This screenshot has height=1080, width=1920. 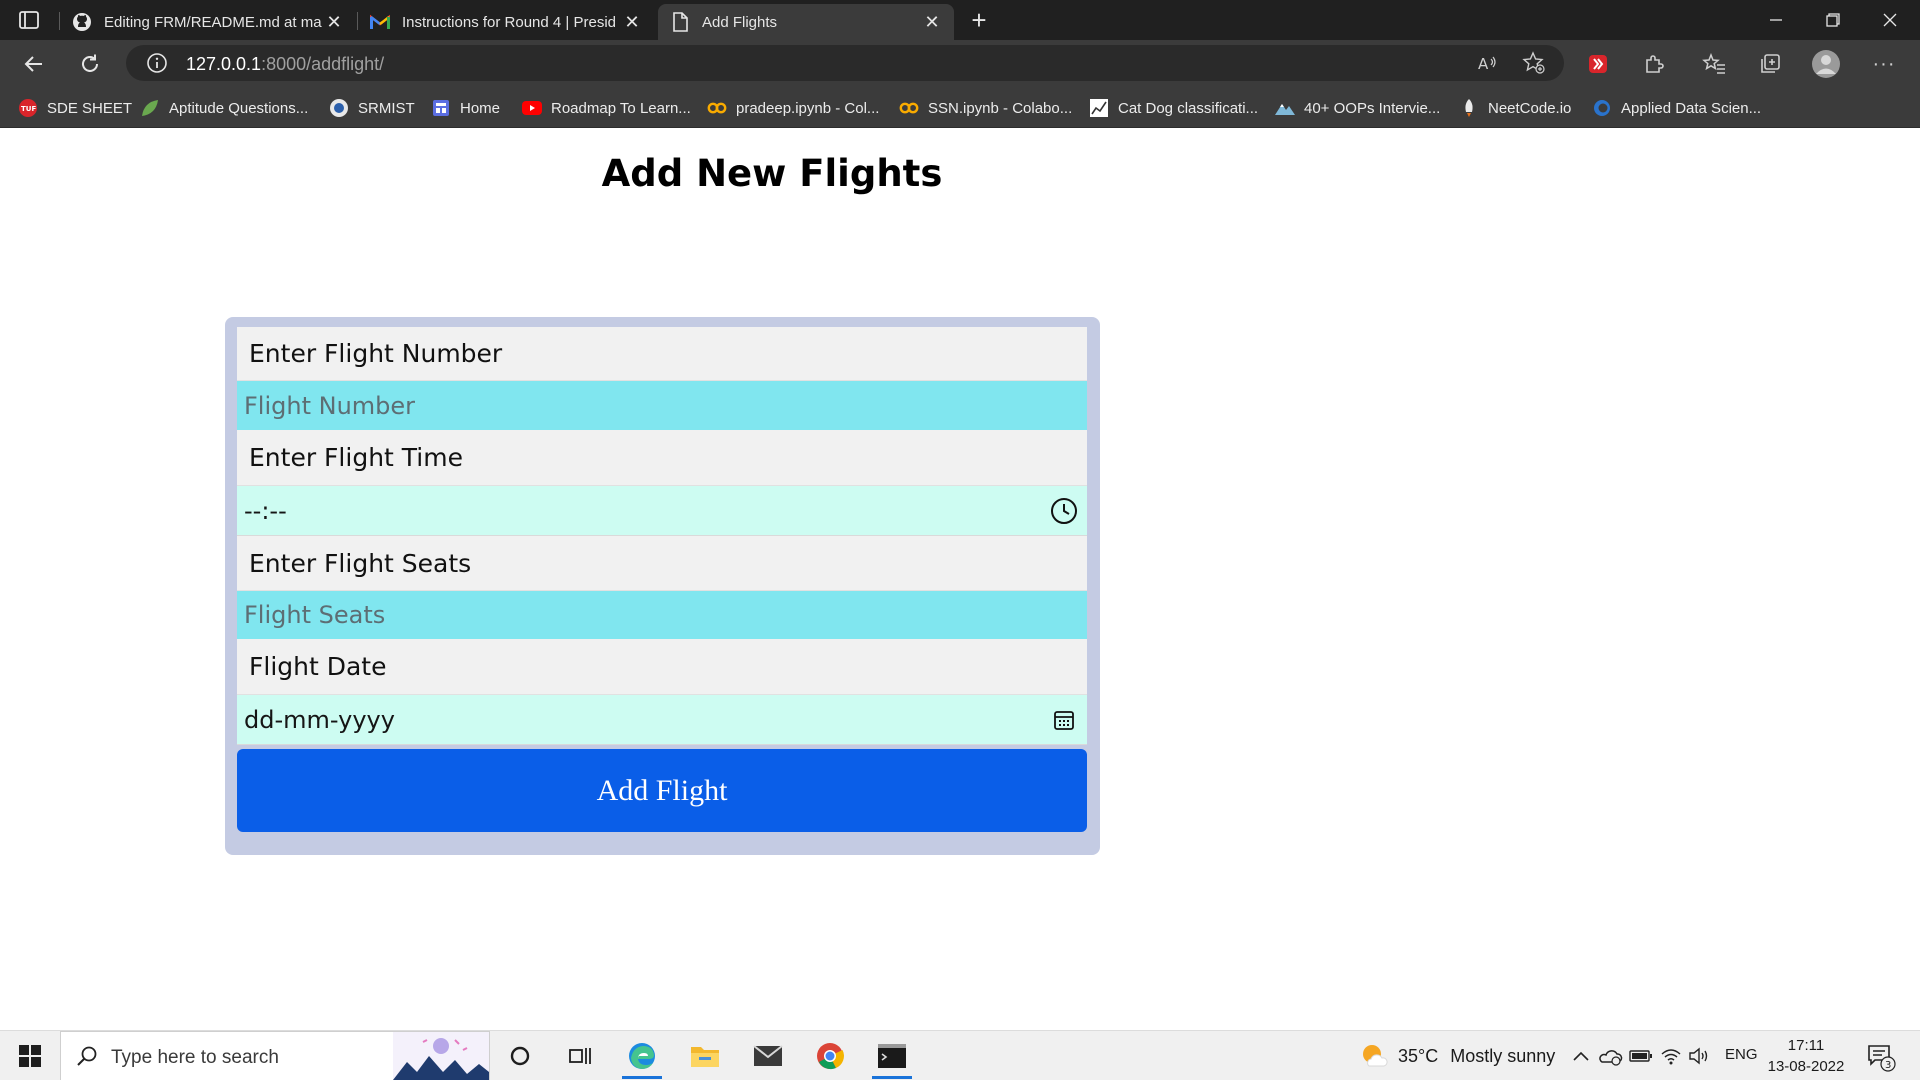 I want to click on tab-title: Instructions for Round 4 | Presid, so click(x=509, y=22).